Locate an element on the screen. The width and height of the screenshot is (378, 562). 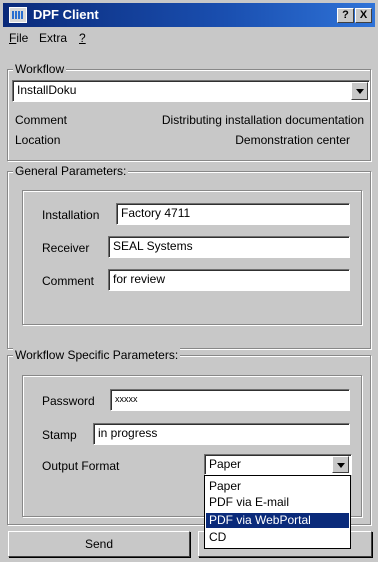
menu-help-label: ? is located at coordinates (82, 38).